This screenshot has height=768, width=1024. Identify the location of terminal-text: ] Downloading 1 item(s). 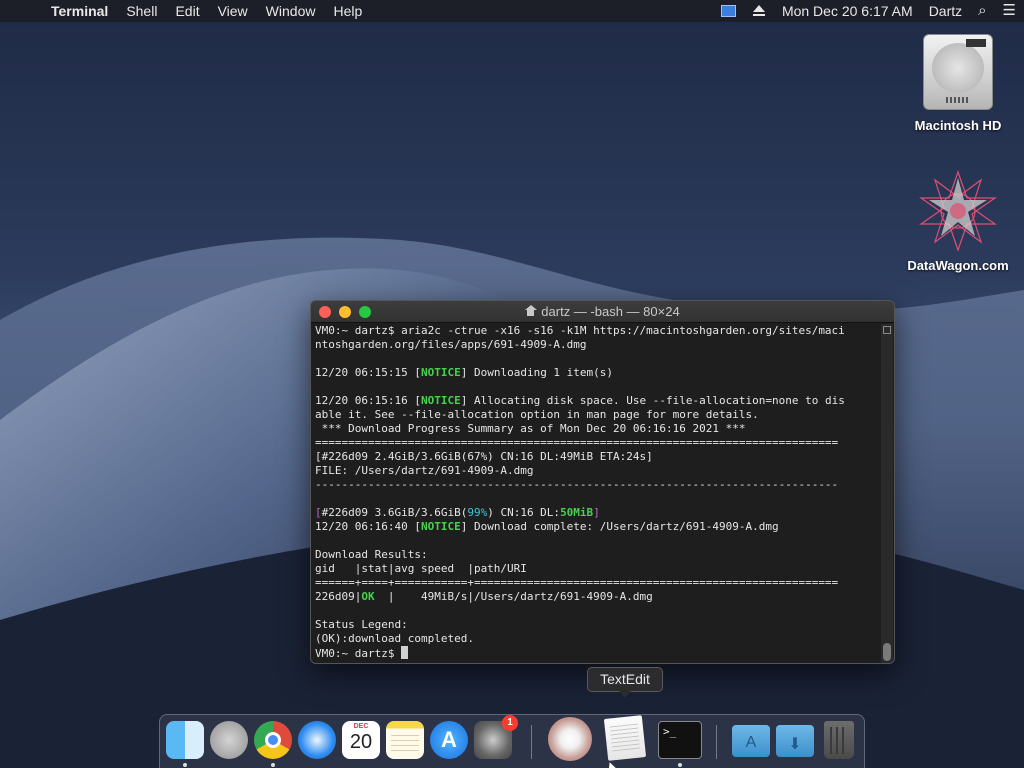
(537, 372).